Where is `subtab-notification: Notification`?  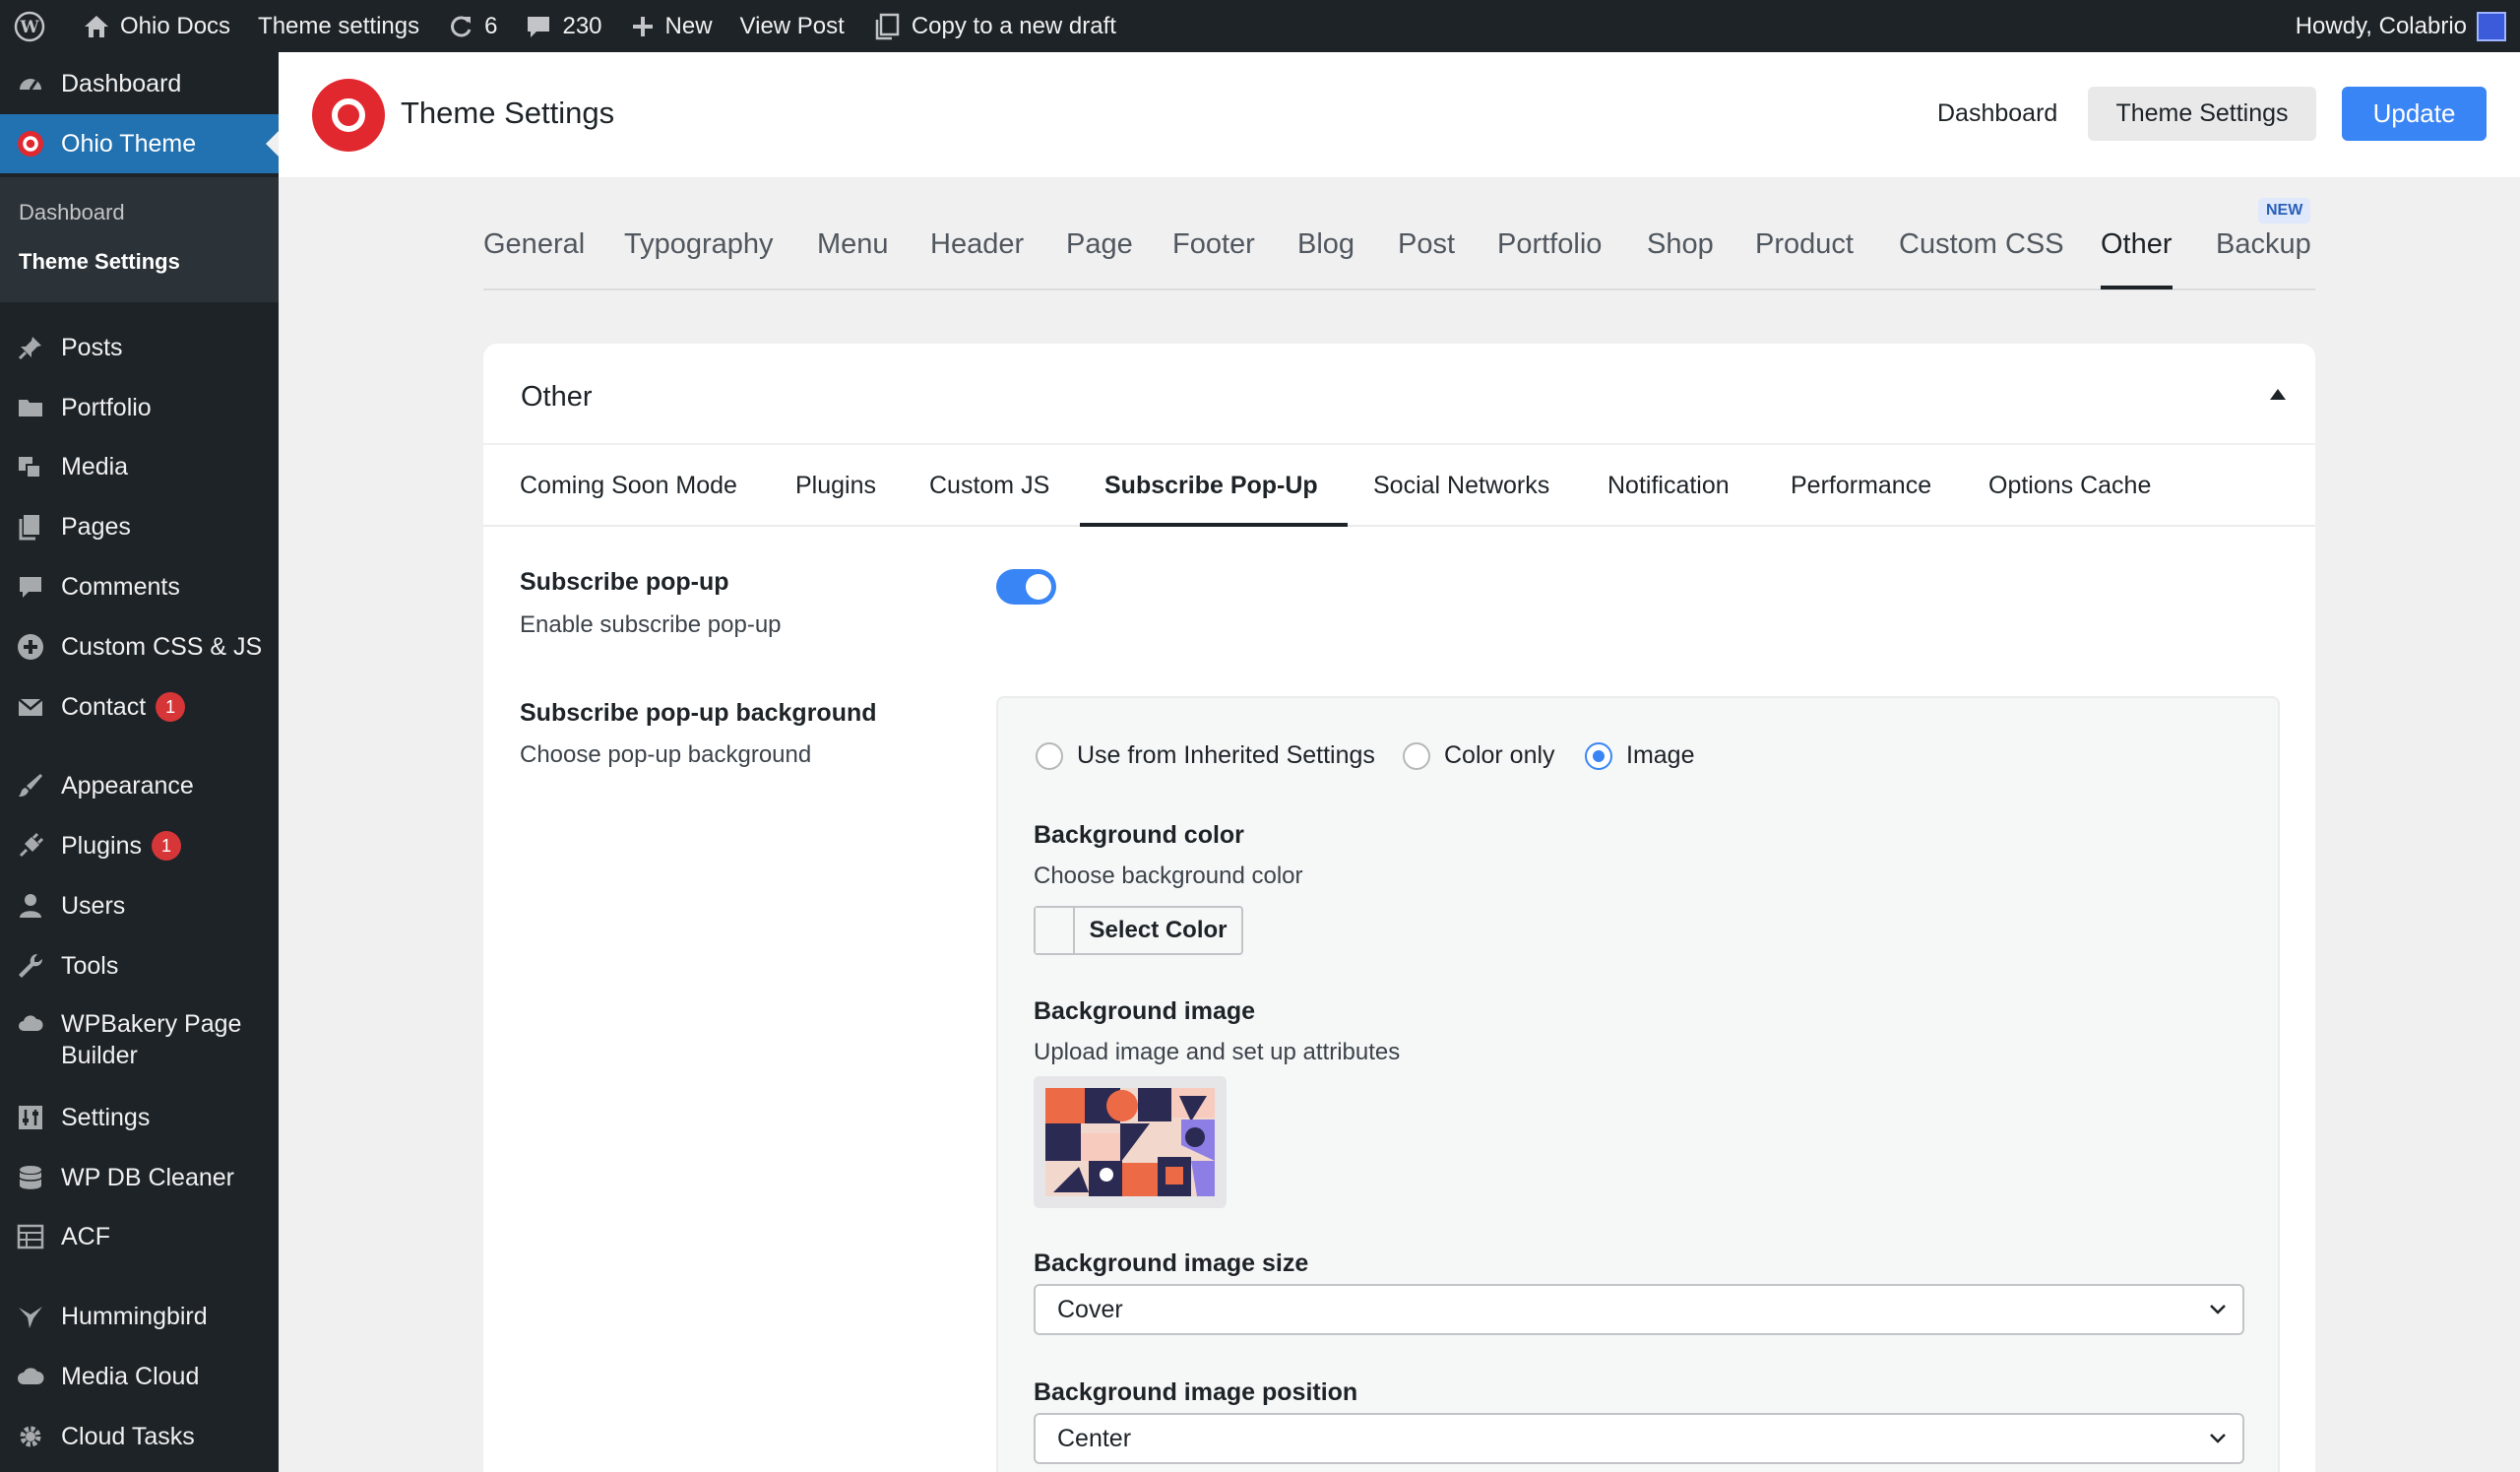
subtab-notification: Notification is located at coordinates (1668, 486).